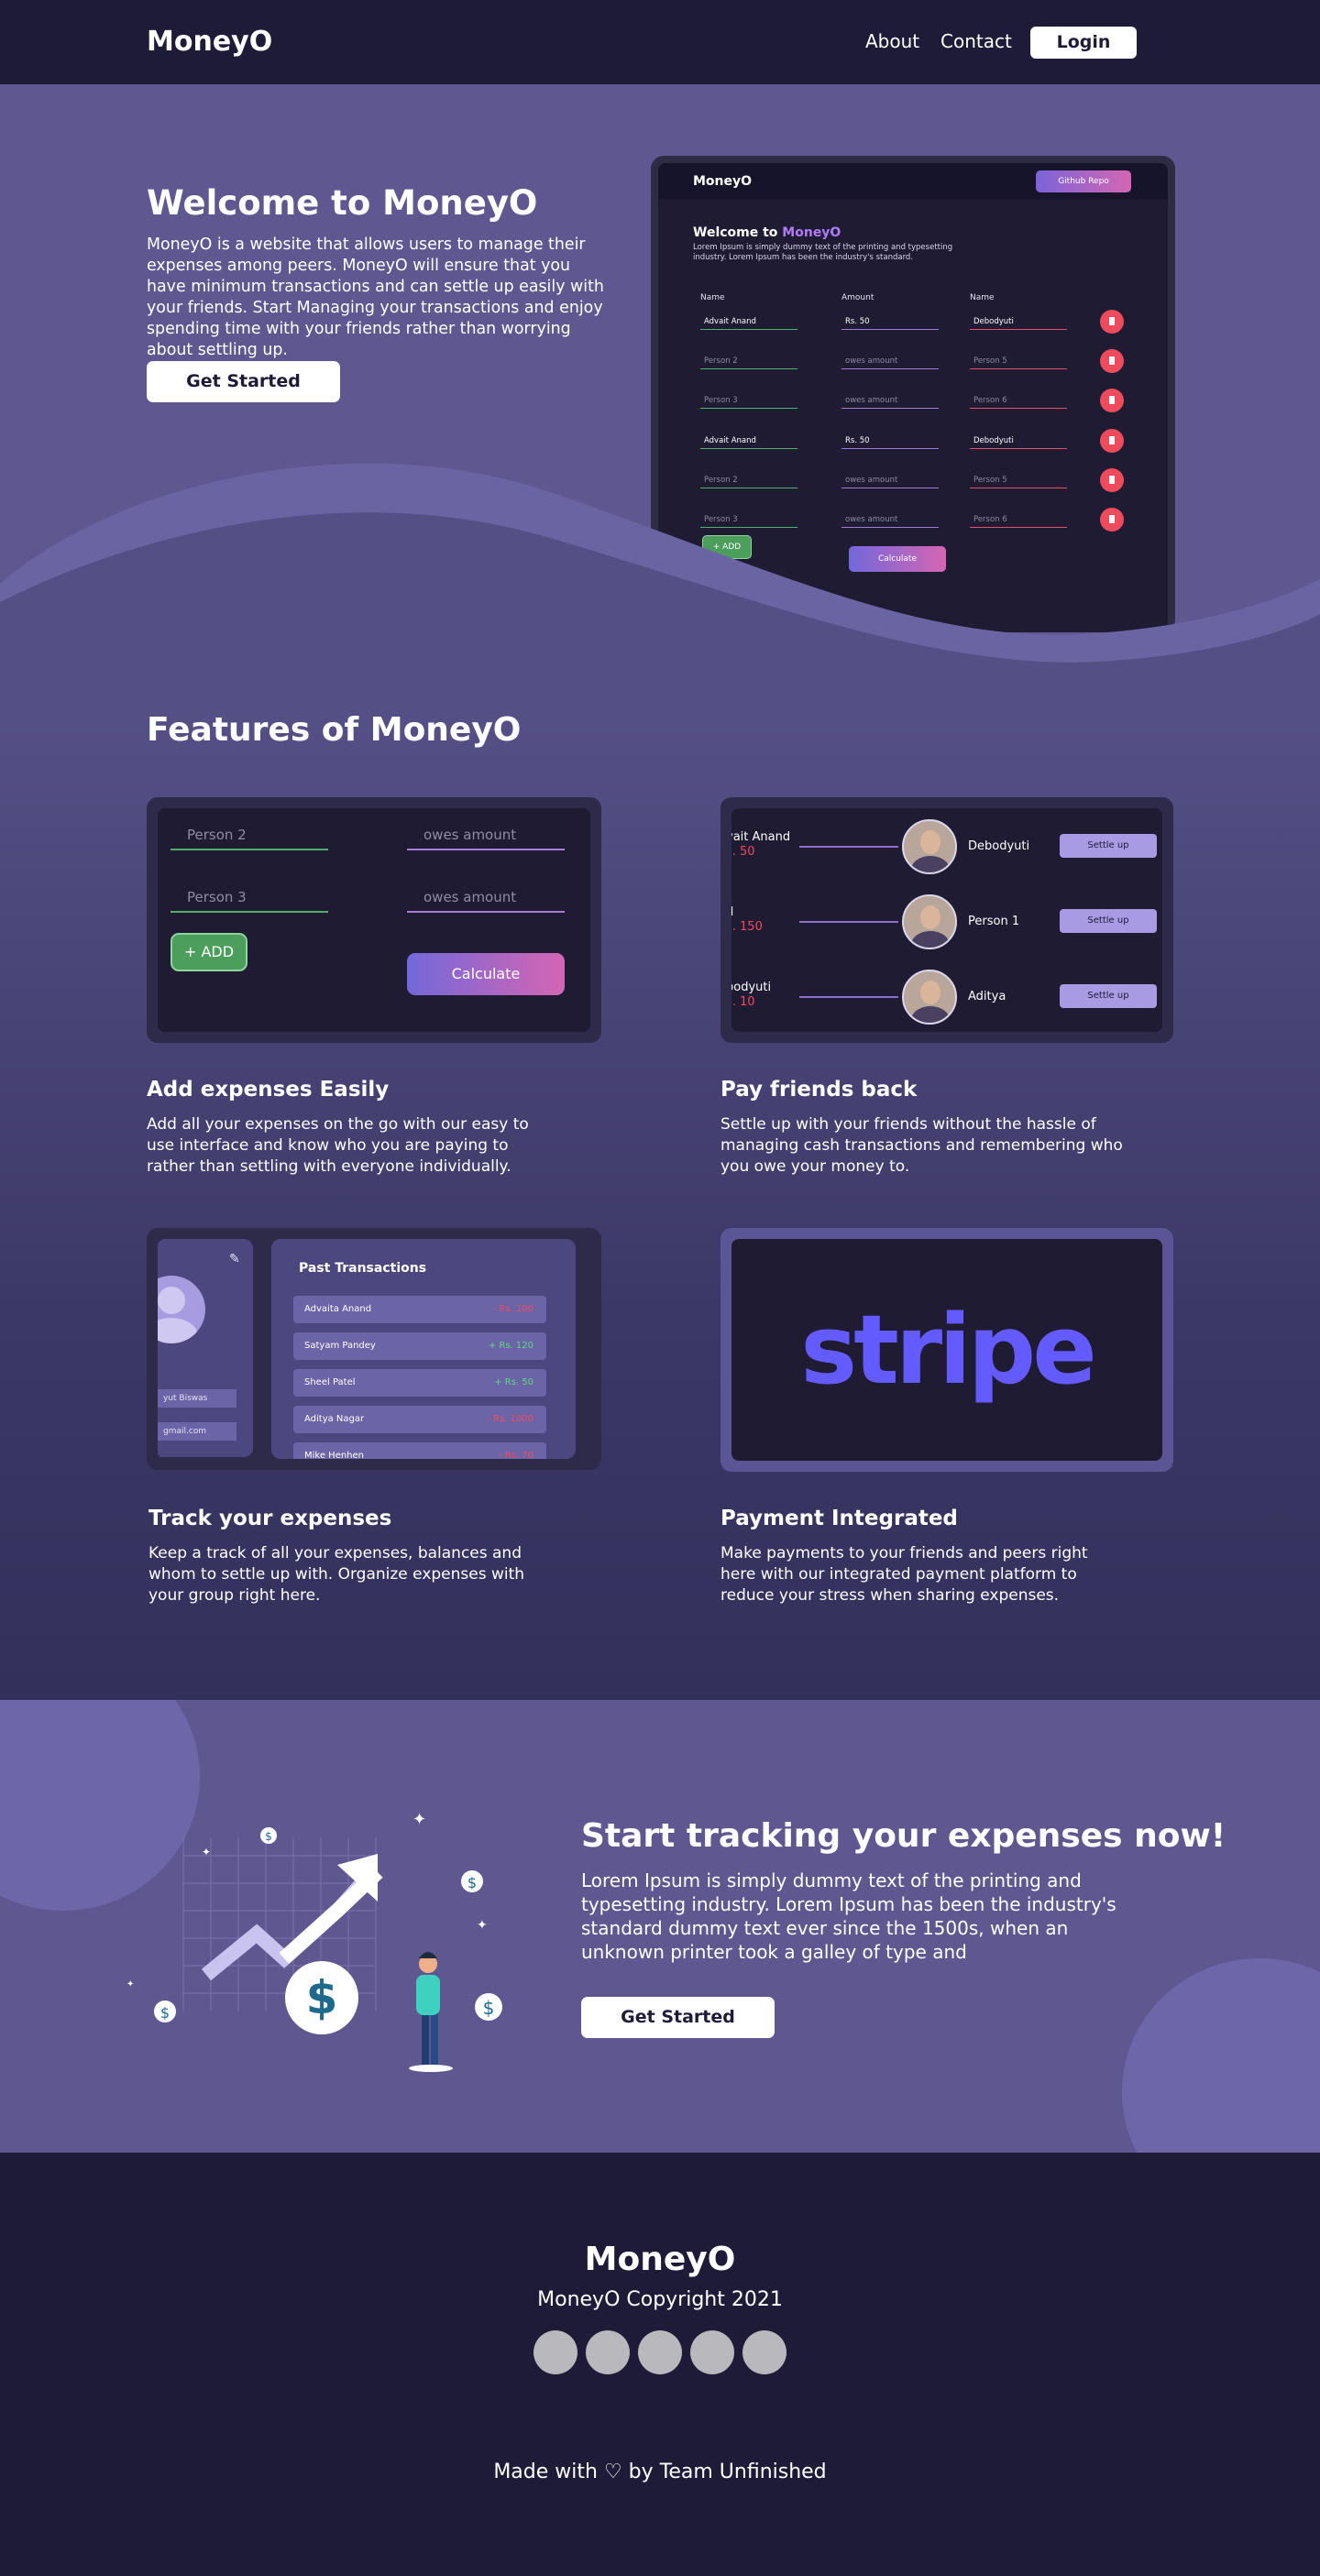  What do you see at coordinates (994, 921) in the screenshot?
I see `settle-to-name: Person 1` at bounding box center [994, 921].